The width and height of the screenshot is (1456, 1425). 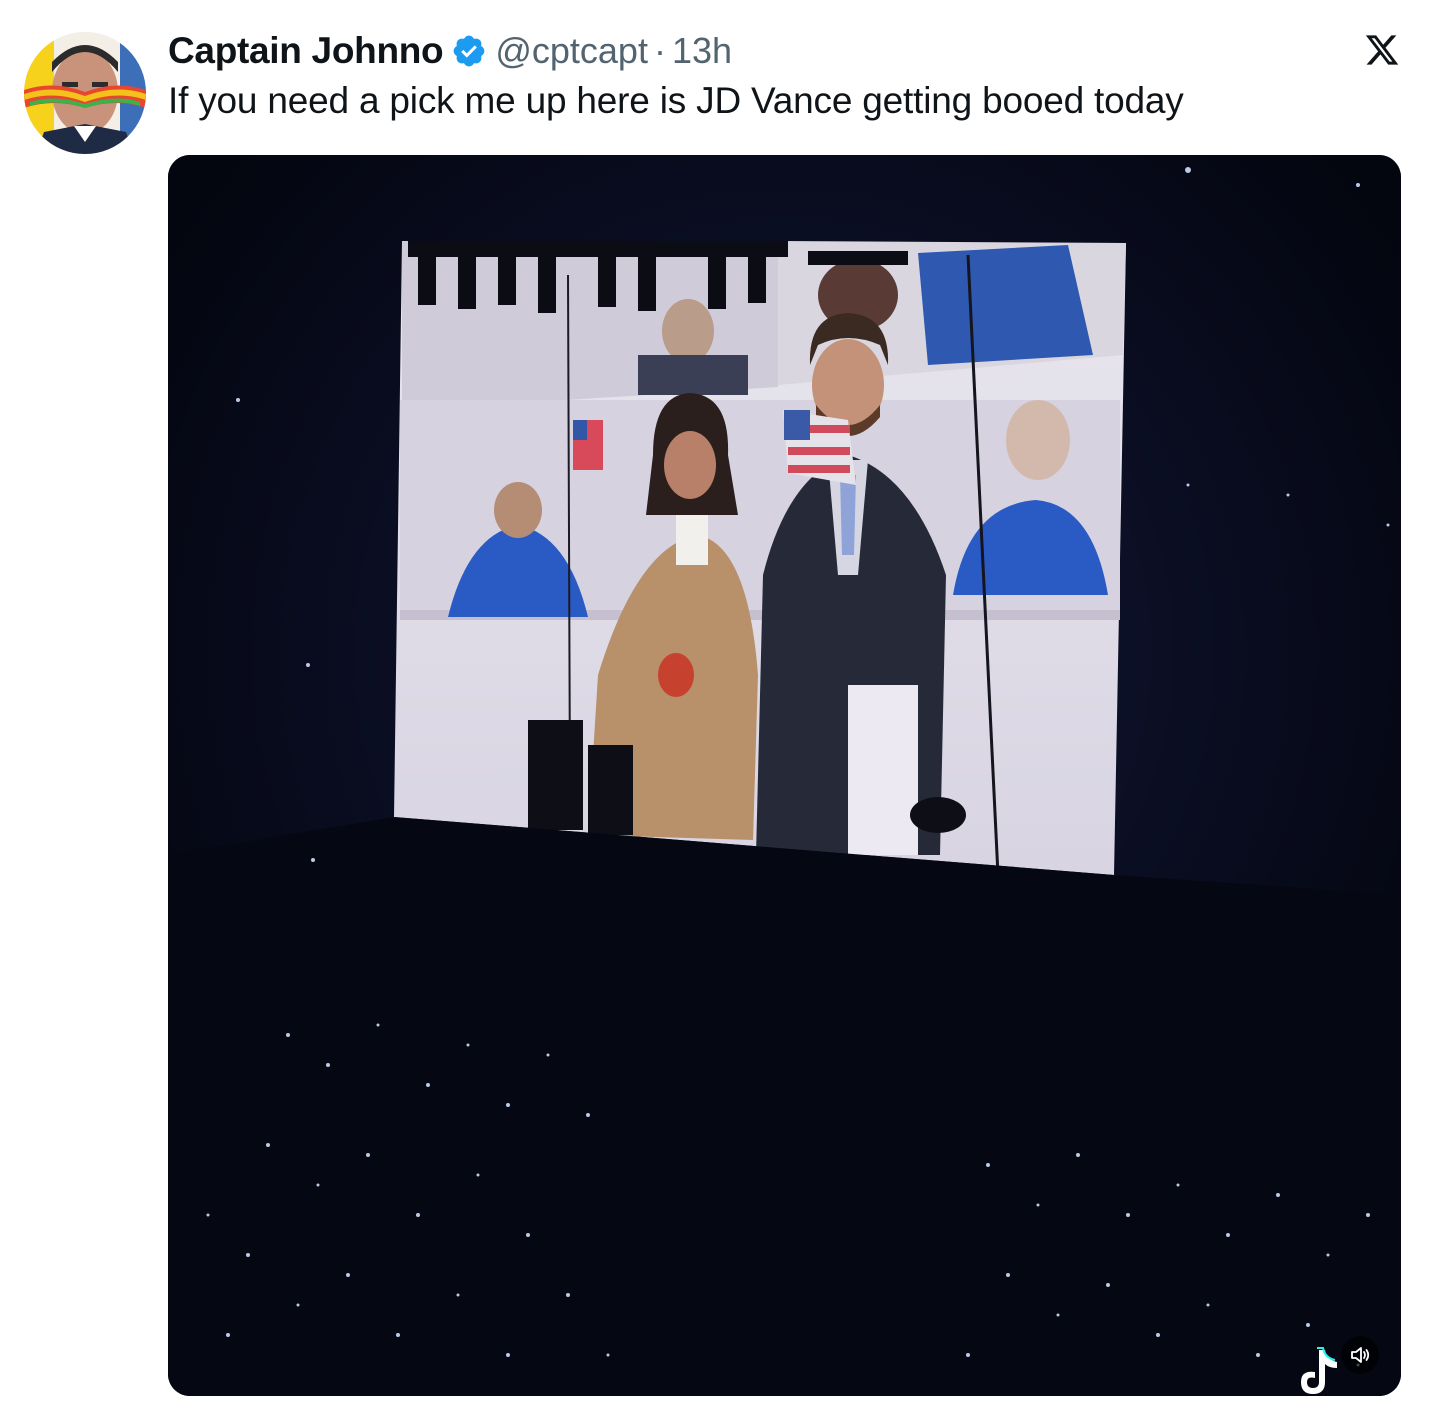 What do you see at coordinates (306, 51) in the screenshot?
I see `display-name: Captain Johnno` at bounding box center [306, 51].